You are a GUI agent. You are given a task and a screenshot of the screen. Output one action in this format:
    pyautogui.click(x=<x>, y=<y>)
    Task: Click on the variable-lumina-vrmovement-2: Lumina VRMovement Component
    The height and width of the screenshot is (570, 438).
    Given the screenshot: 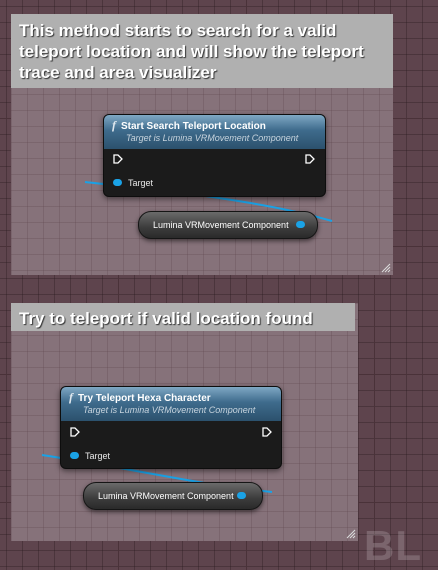 What is the action you would take?
    pyautogui.click(x=173, y=496)
    